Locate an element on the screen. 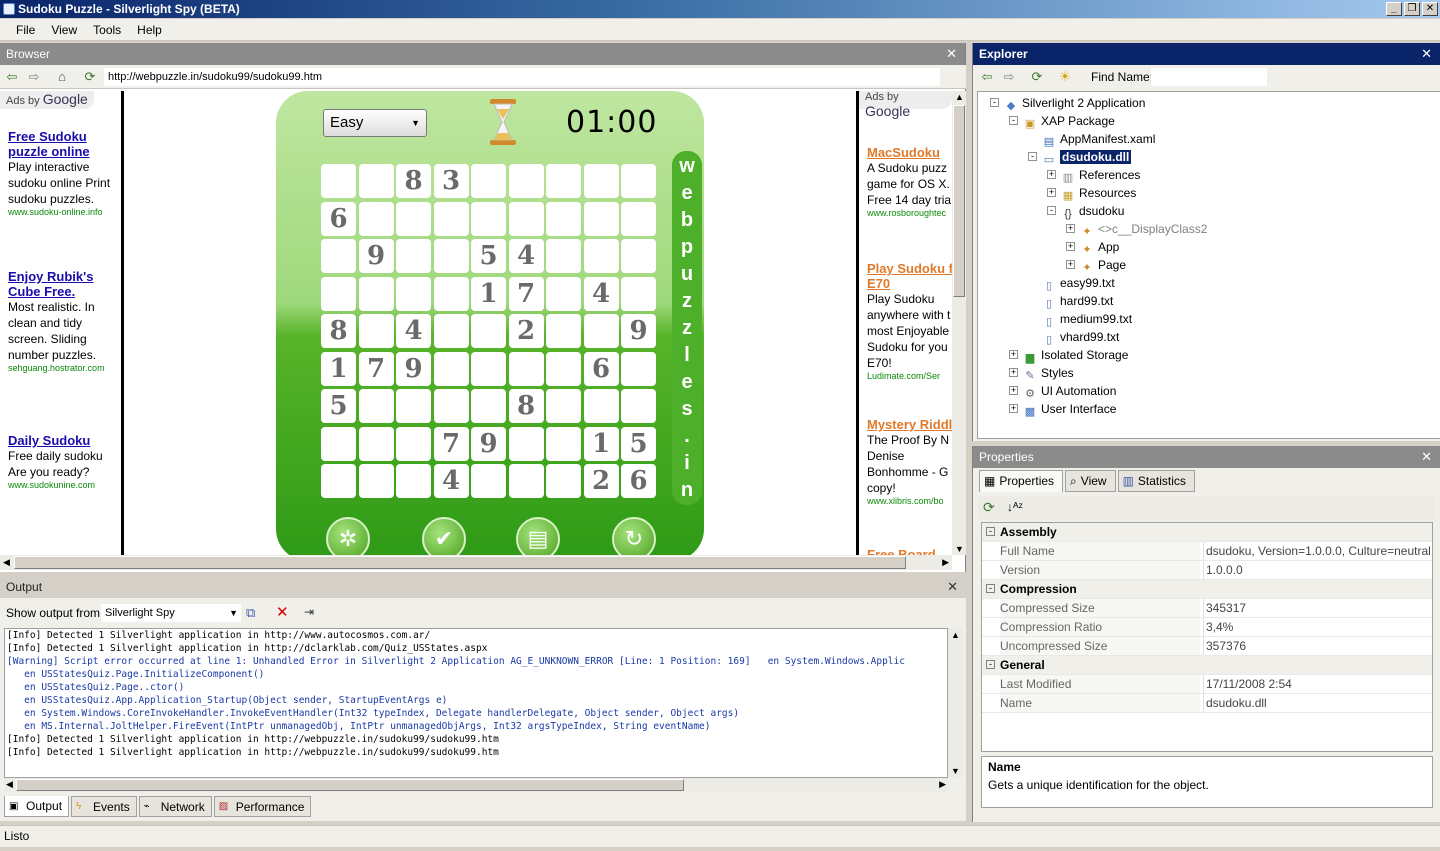  copy-icon: ⧉ is located at coordinates (250, 613).